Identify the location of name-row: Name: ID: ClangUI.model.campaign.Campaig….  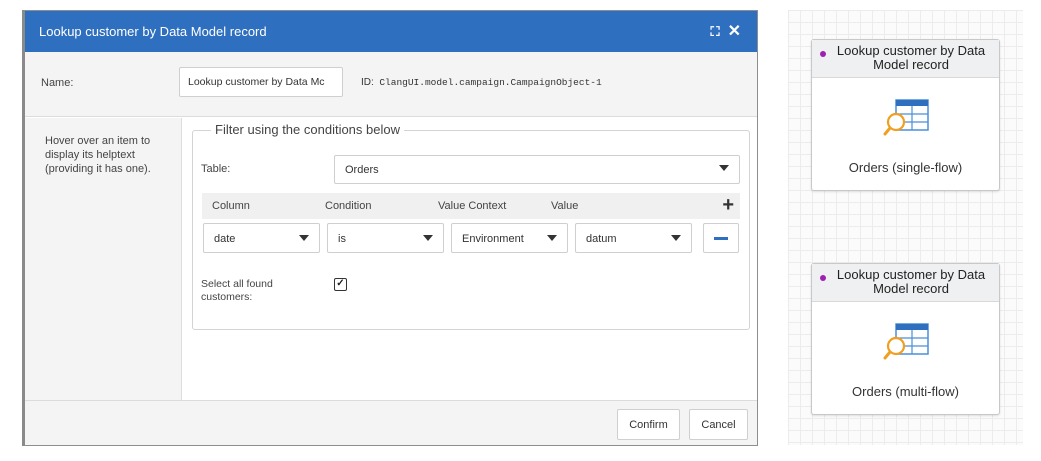
(391, 84).